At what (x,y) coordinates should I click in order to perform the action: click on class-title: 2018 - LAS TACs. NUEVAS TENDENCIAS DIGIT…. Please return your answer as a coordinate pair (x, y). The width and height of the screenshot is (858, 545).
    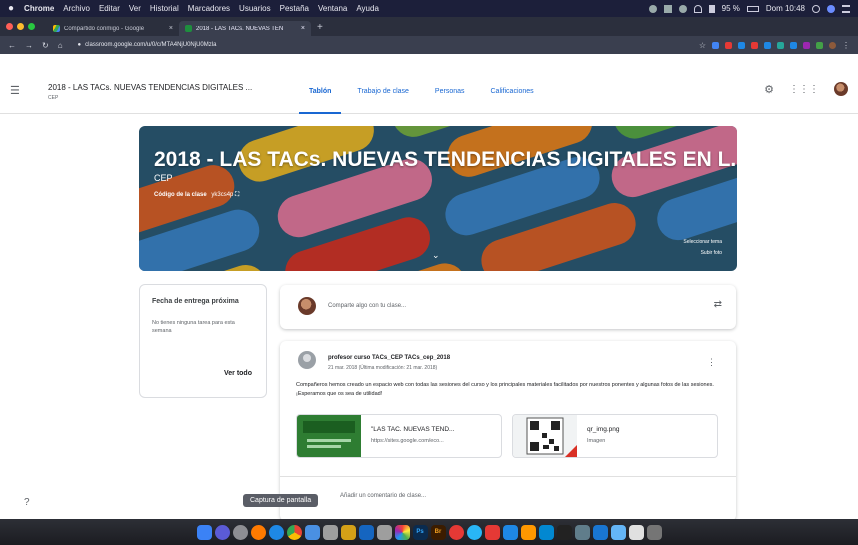
    Looking at the image, I should click on (150, 87).